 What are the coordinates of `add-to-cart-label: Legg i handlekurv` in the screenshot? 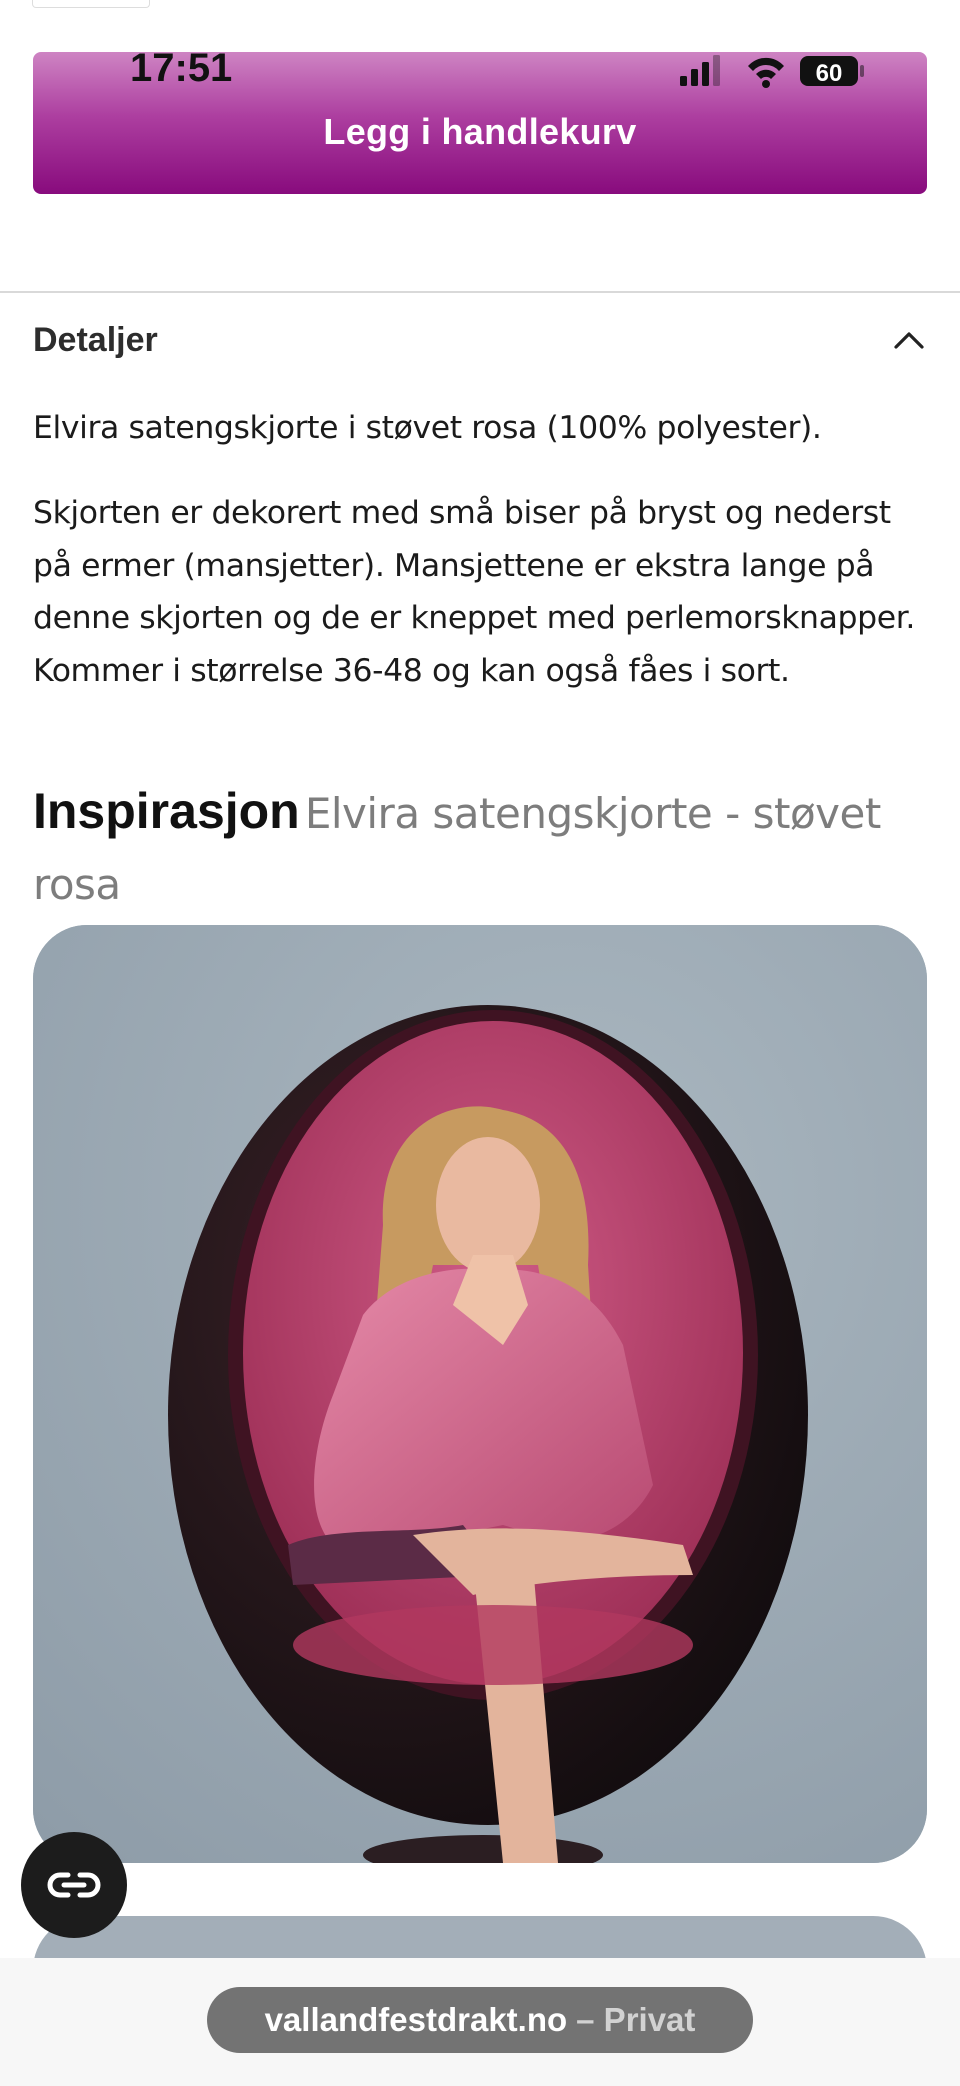 It's located at (480, 131).